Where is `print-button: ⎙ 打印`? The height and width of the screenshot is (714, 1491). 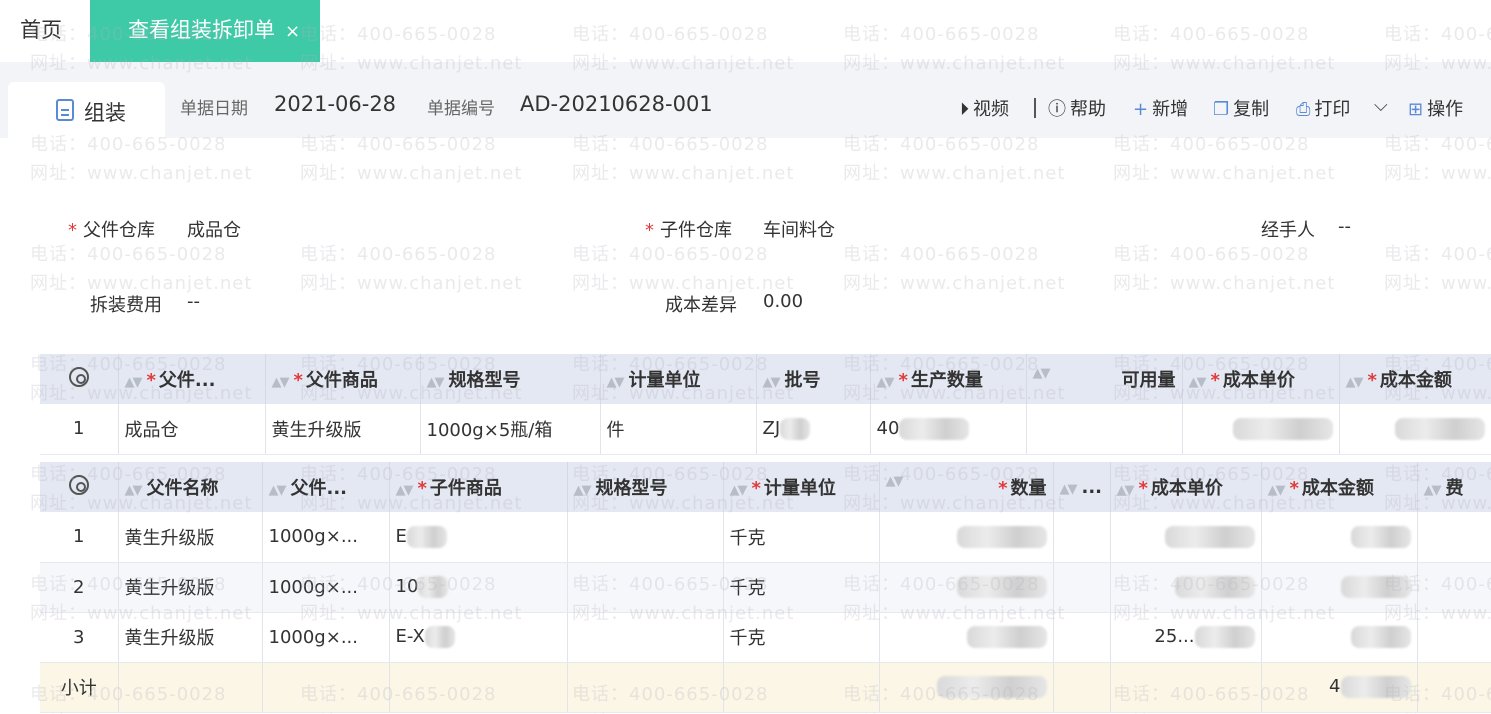 print-button: ⎙ 打印 is located at coordinates (1323, 108).